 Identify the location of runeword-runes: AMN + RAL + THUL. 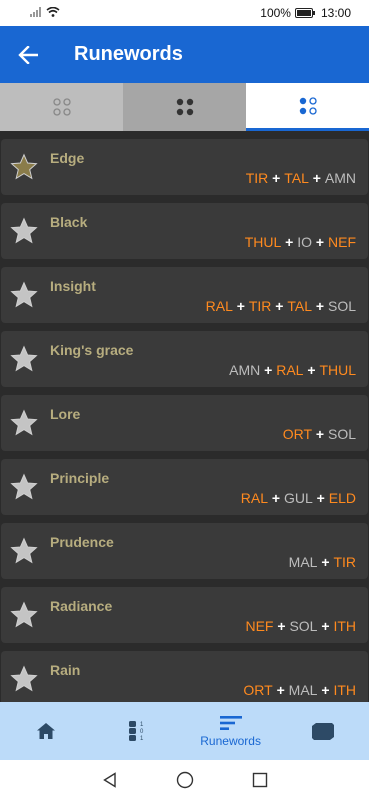
(292, 370).